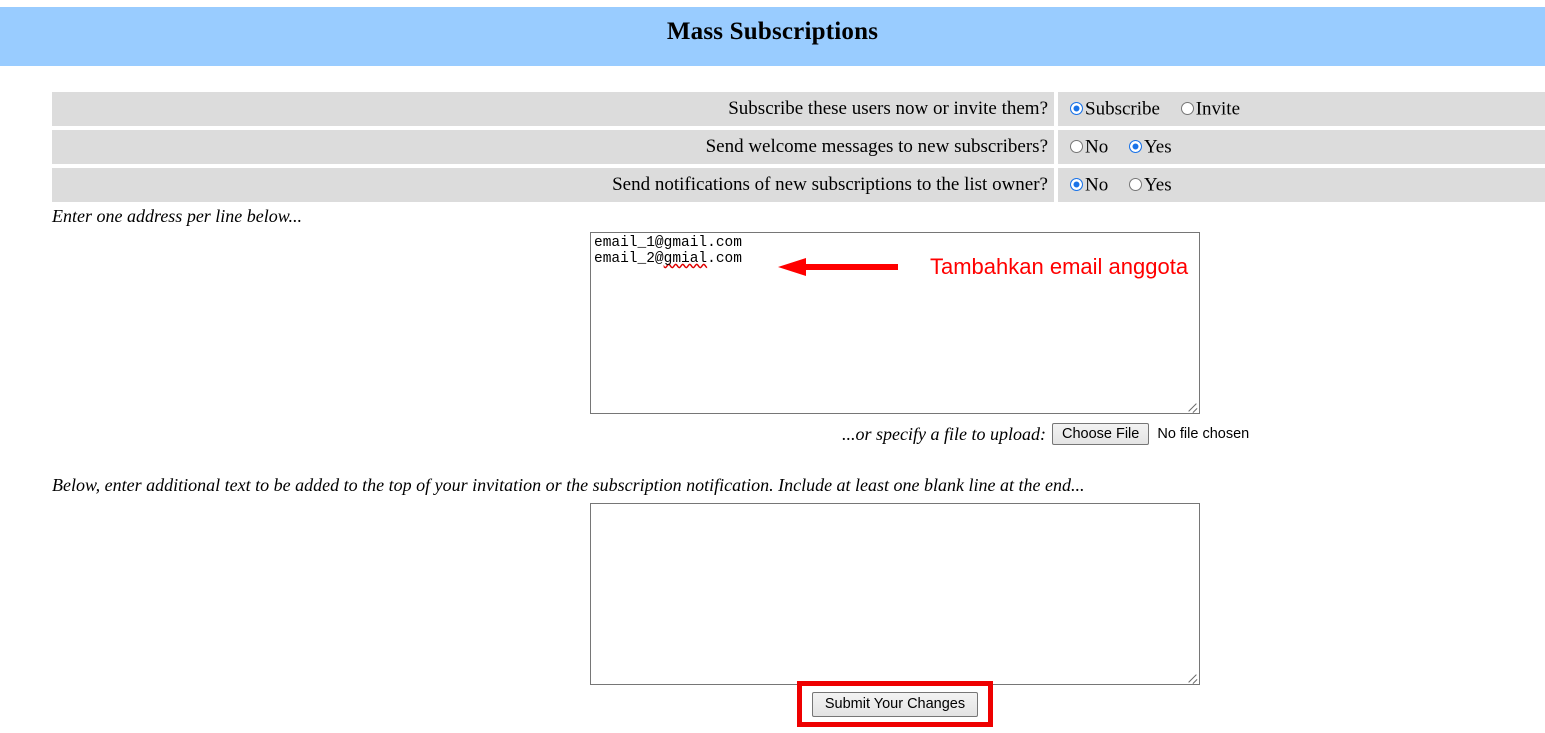  What do you see at coordinates (895, 704) in the screenshot?
I see `submit-button: Submit Your Changes` at bounding box center [895, 704].